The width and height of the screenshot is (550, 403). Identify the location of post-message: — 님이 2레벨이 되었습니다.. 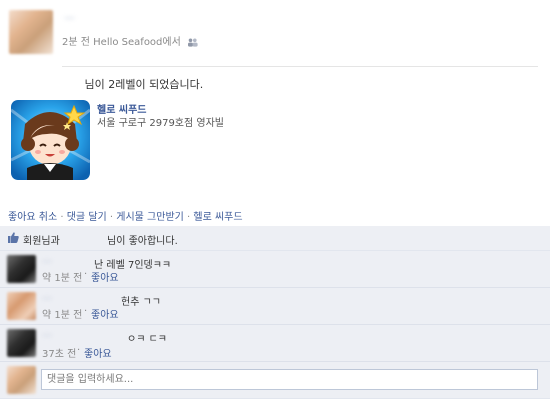
(137, 84).